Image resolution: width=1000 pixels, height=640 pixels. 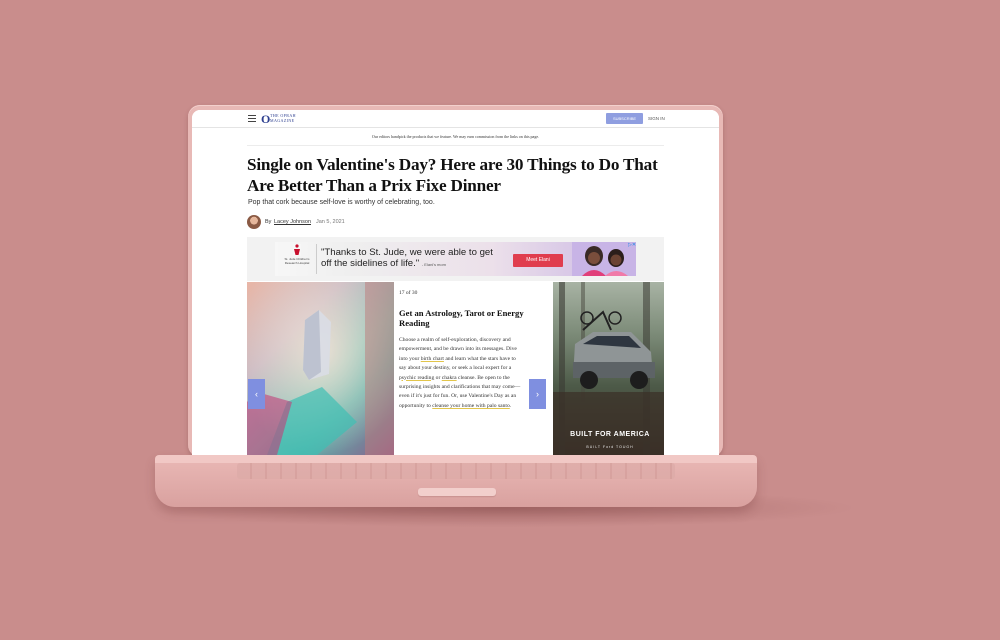 I want to click on side-ad-tagline: BUILT Ford TOUGH, so click(x=610, y=447).